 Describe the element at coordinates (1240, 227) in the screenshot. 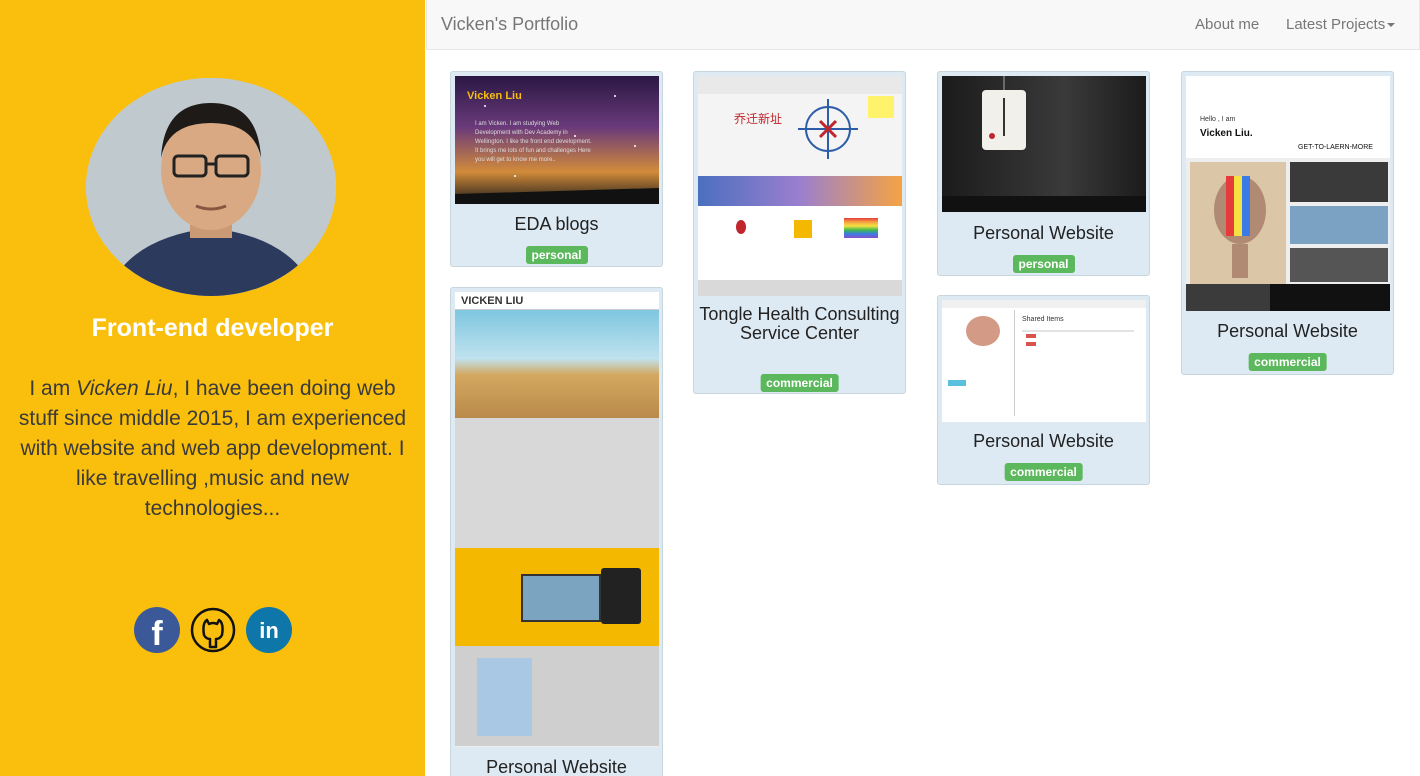

I see `portrait-image` at that location.